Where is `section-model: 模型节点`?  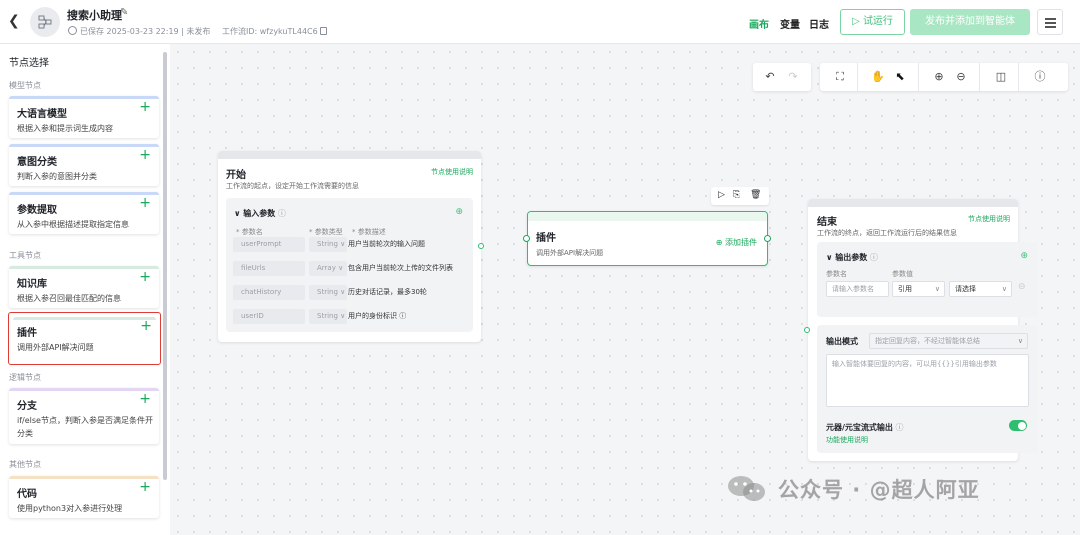 section-model: 模型节点 is located at coordinates (25, 85).